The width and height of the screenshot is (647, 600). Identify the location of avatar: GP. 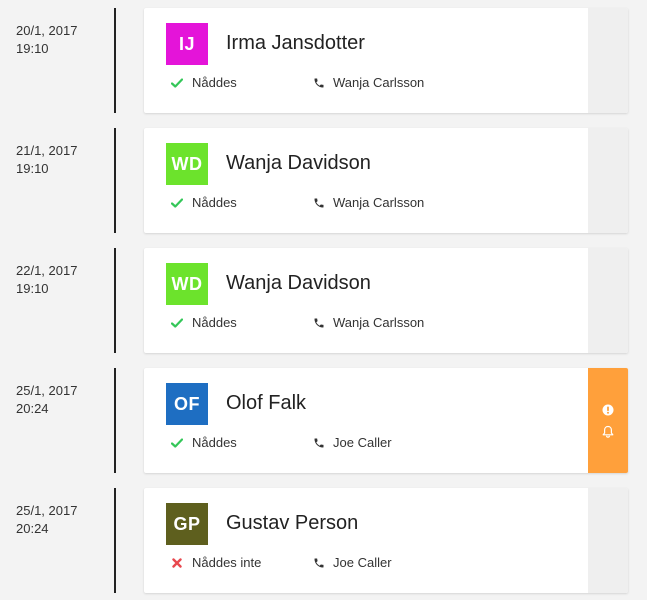
(187, 524).